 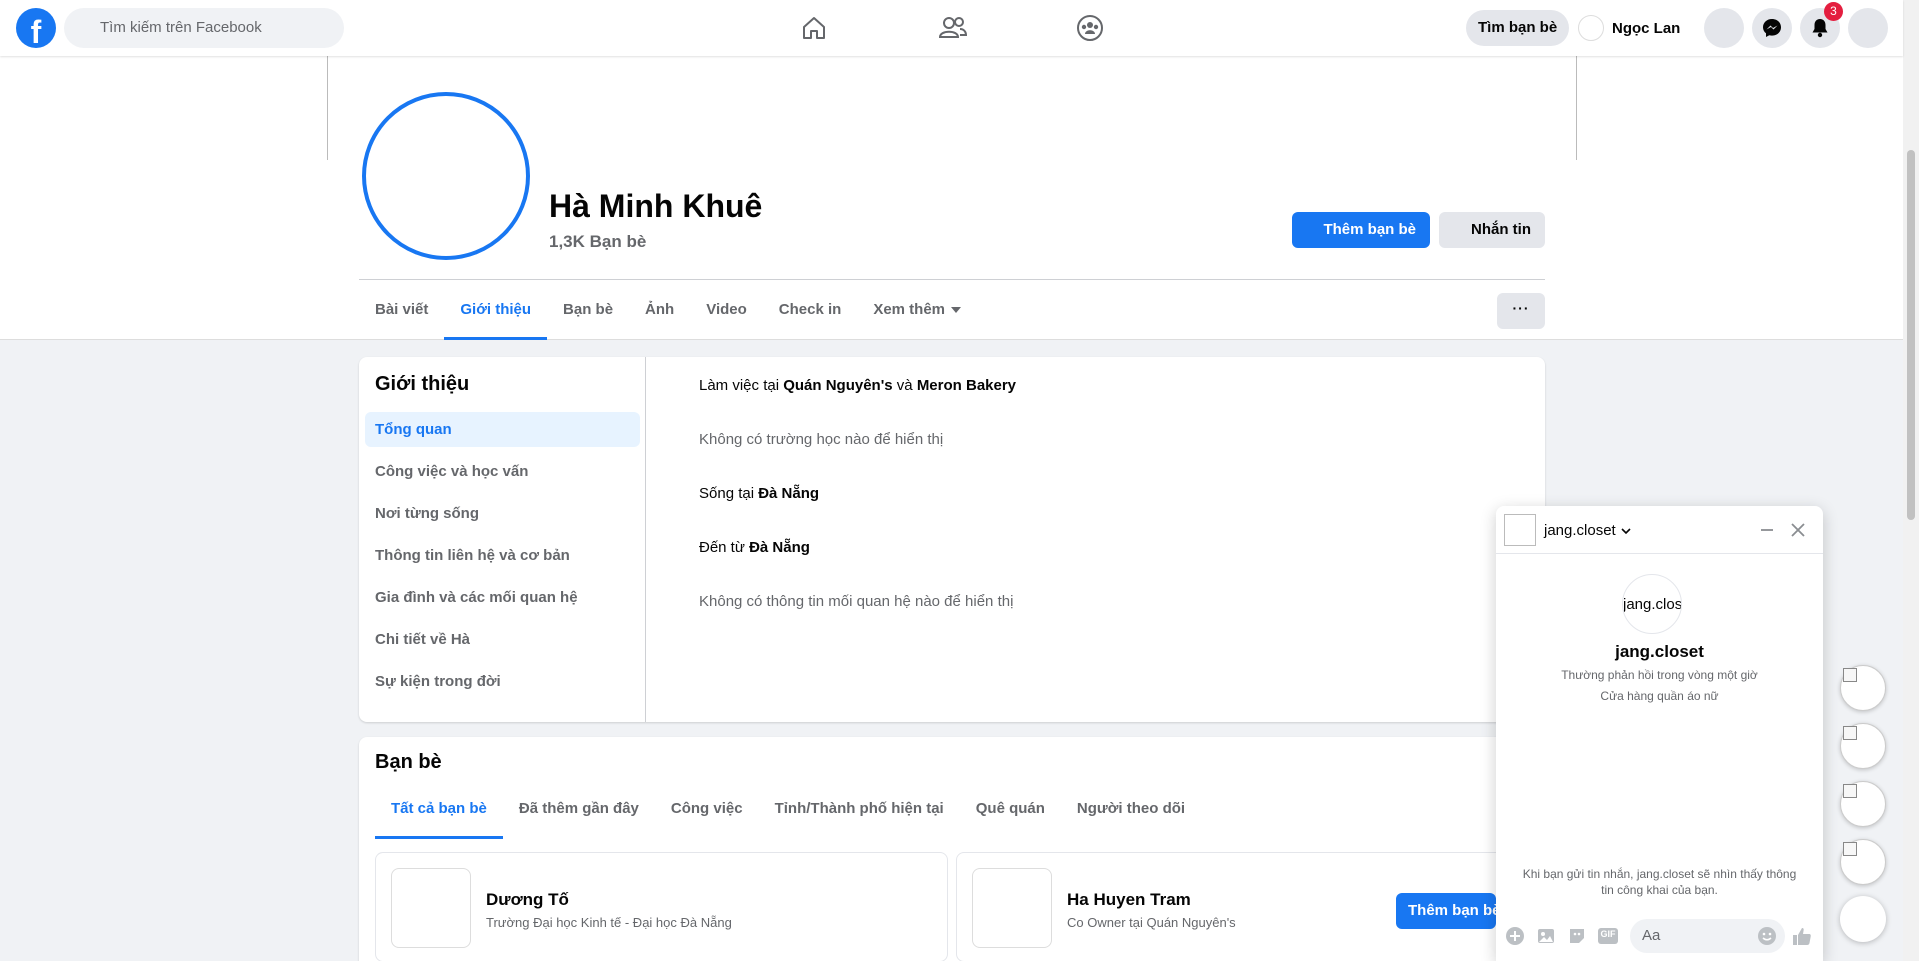 I want to click on about-nav-life-events: Sự kiện trong đời, so click(x=502, y=681).